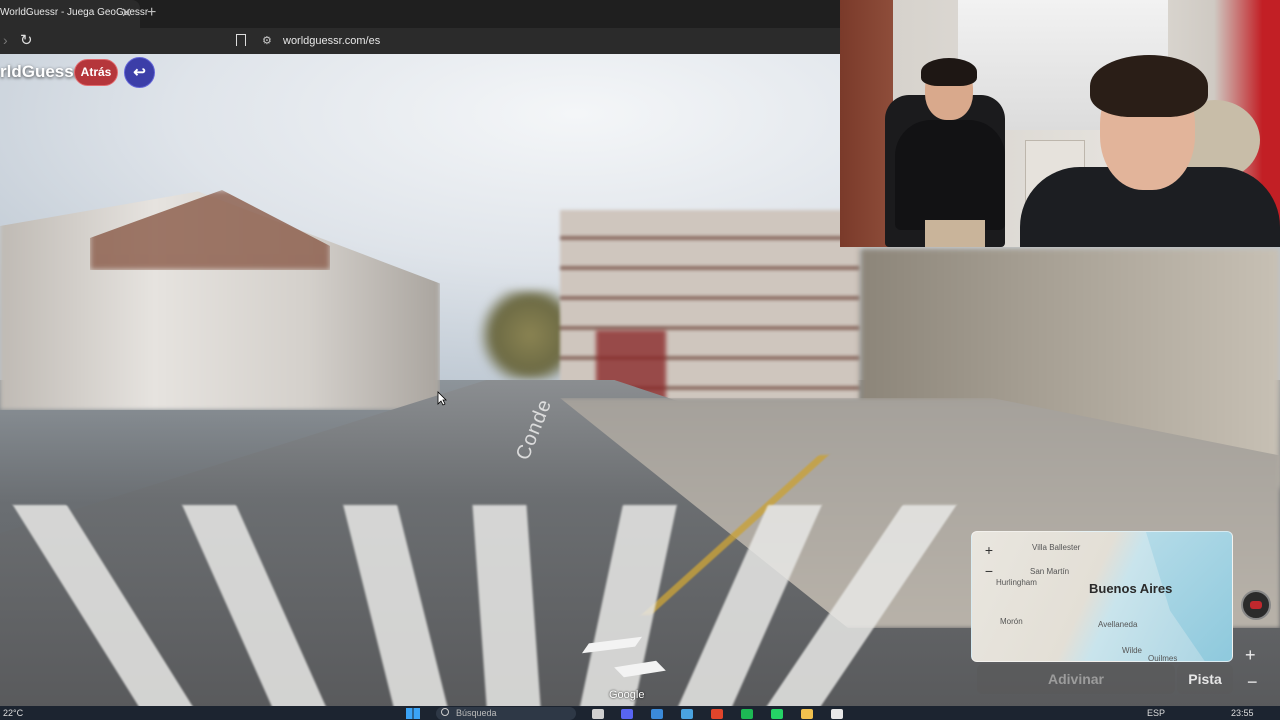 The width and height of the screenshot is (1280, 720). What do you see at coordinates (807, 714) in the screenshot?
I see `file-explorer-icon` at bounding box center [807, 714].